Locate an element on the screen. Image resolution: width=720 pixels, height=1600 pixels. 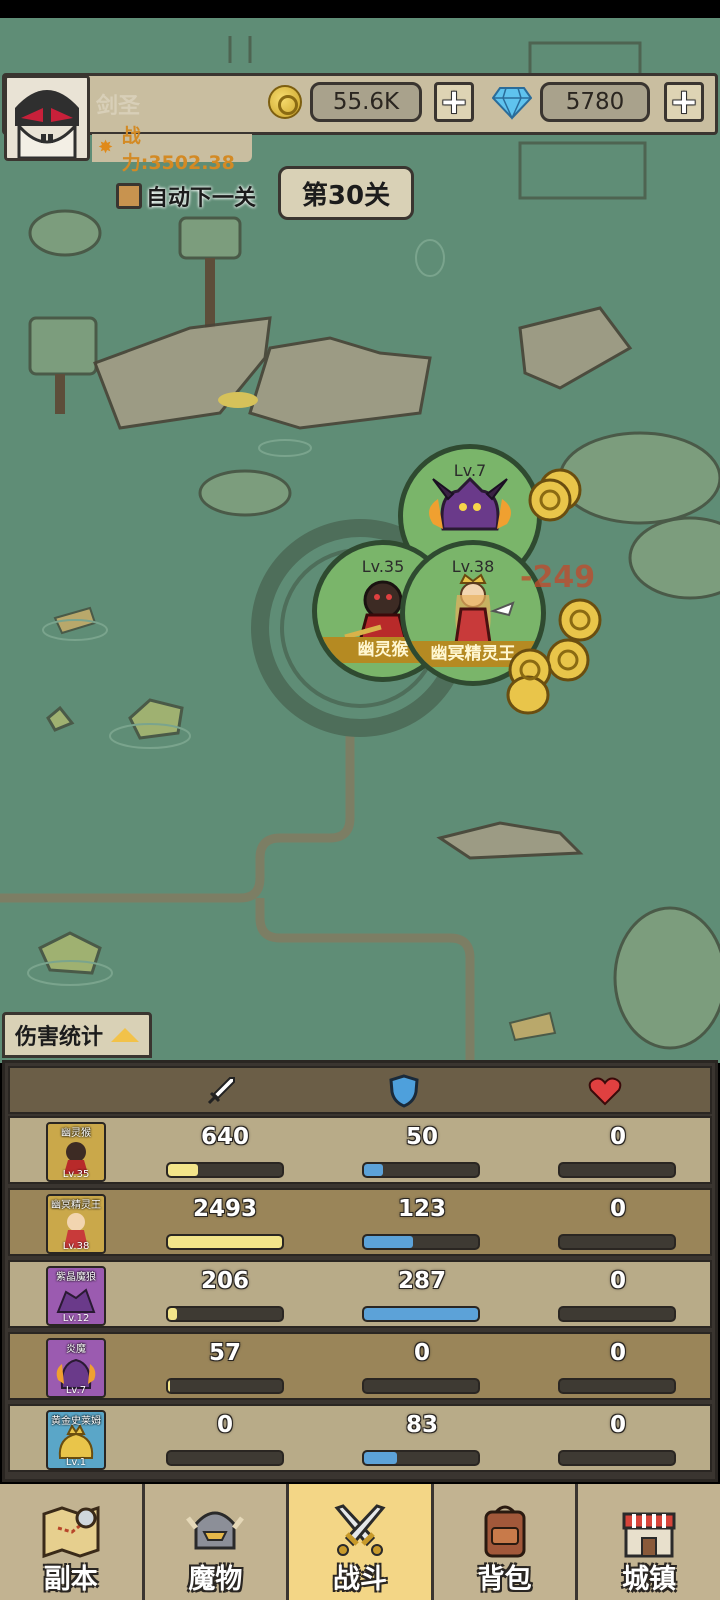
stats-row: 幽灵猴 Lv.35 640 50 0 is located at coordinates (360, 1150).